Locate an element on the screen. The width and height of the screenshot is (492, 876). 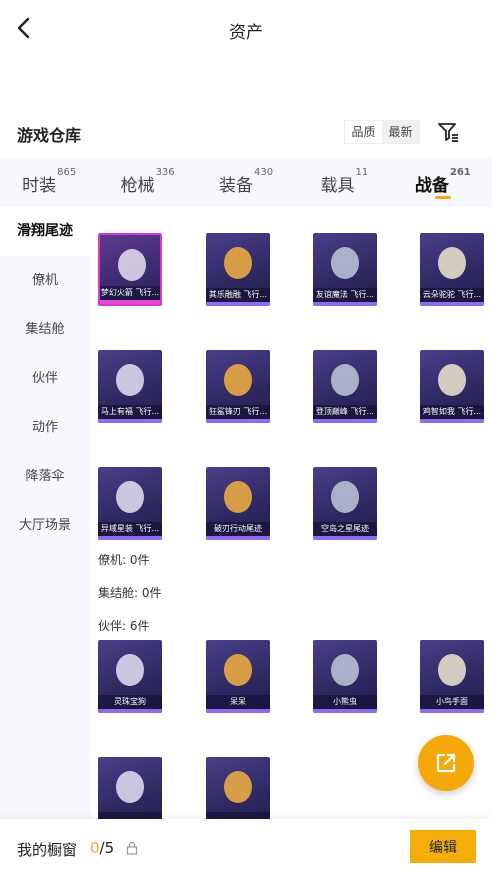
trail-item-card: 空岛之星尾迹 is located at coordinates (345, 503).